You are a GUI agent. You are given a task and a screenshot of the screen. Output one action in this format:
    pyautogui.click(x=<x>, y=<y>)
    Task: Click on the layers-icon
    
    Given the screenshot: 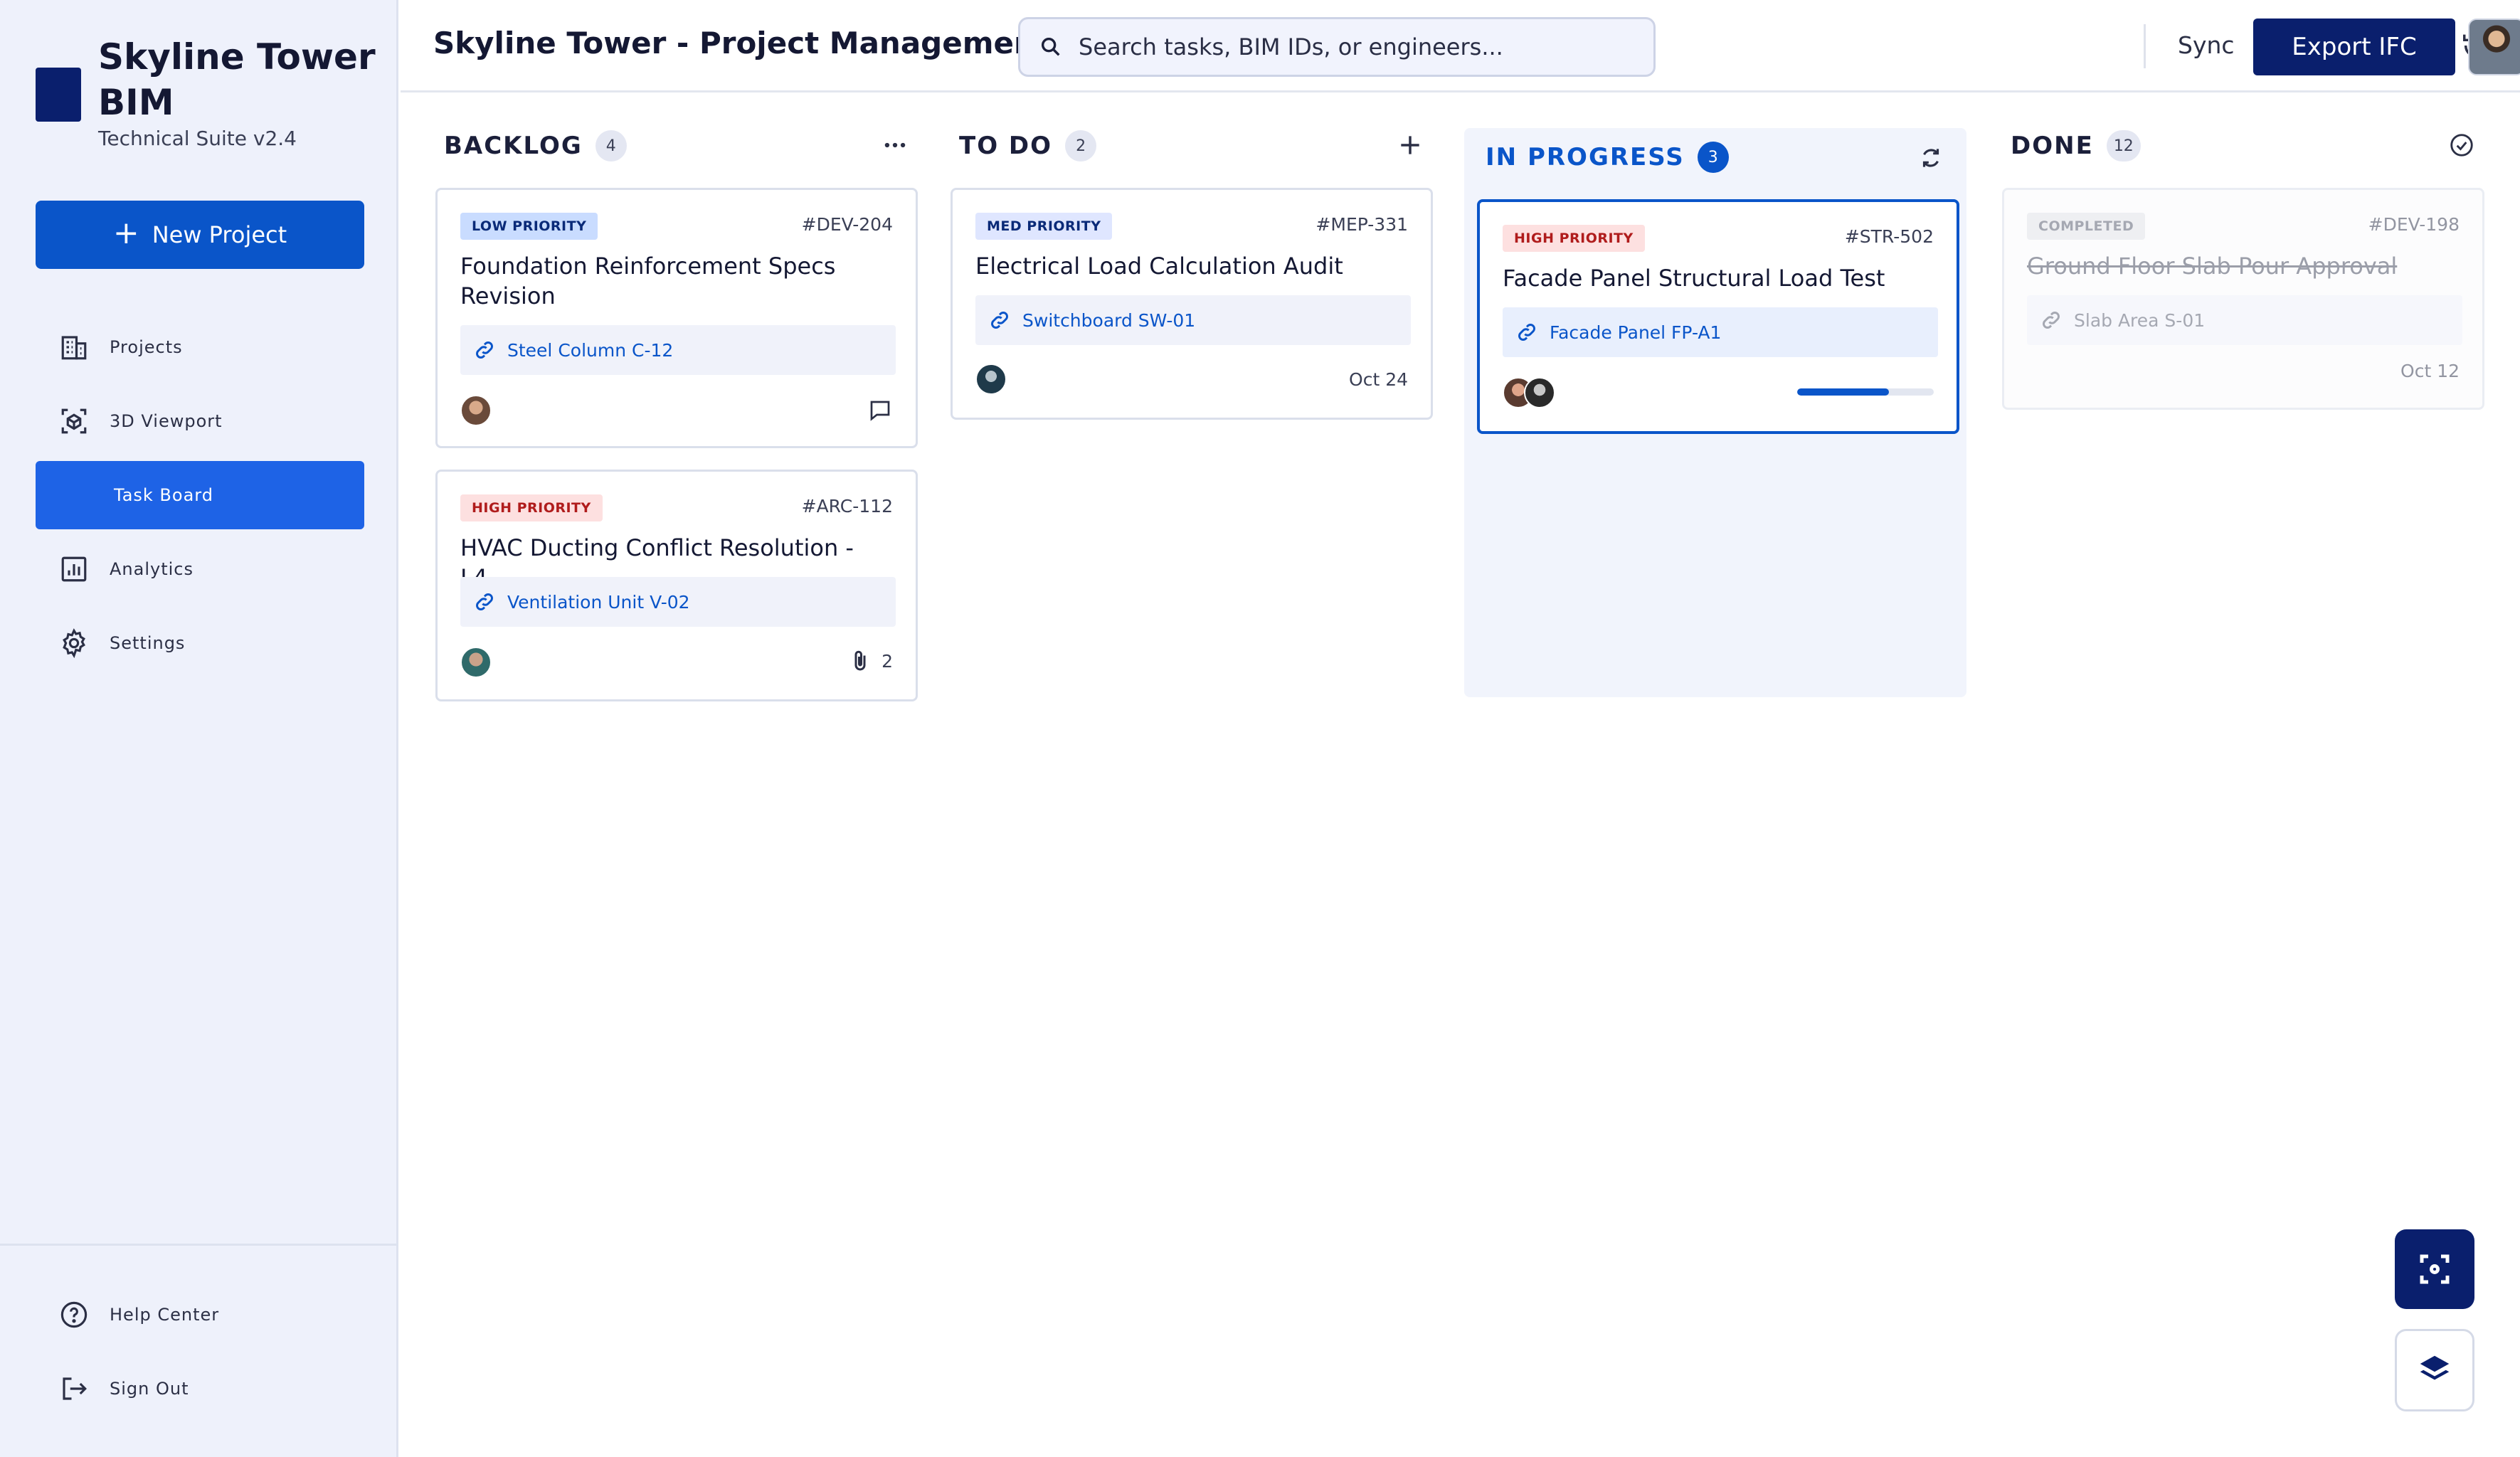 What is the action you would take?
    pyautogui.click(x=2435, y=1367)
    